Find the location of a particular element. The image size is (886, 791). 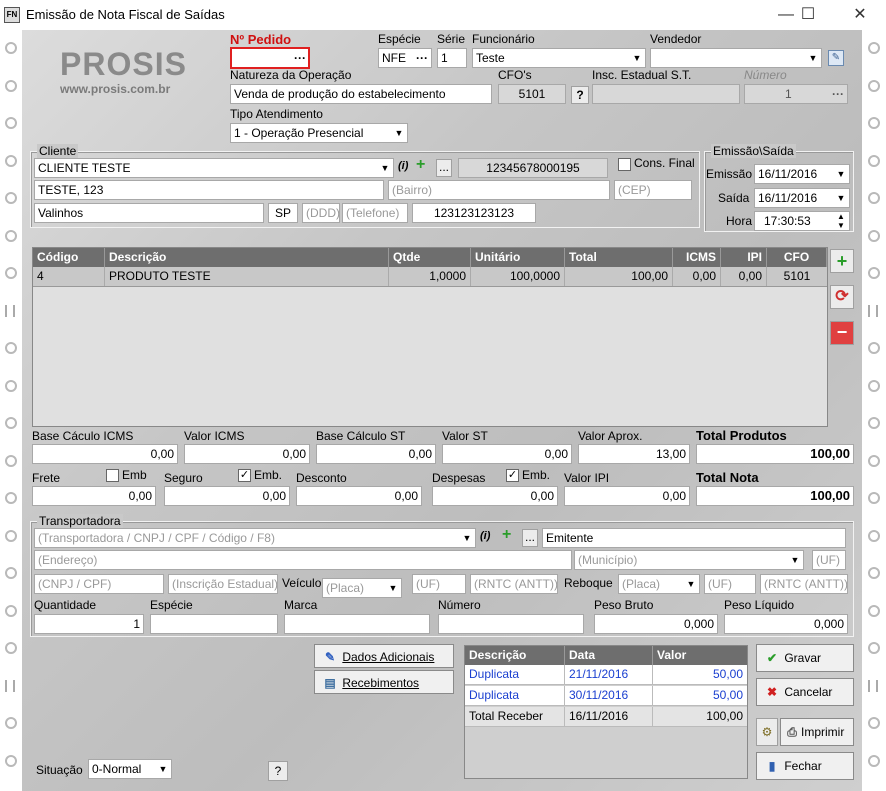

edit-vendedor-icon: ✎ is located at coordinates (836, 58).